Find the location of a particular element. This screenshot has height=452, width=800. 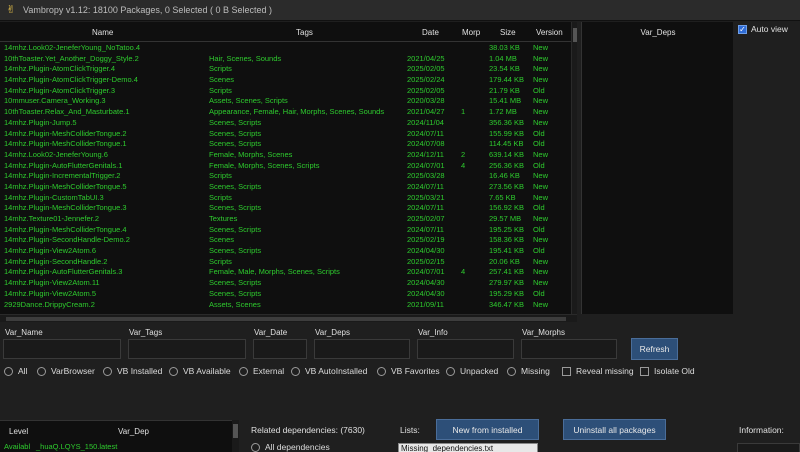

auto-view-checkbox: ✓ Auto view is located at coordinates (763, 29).